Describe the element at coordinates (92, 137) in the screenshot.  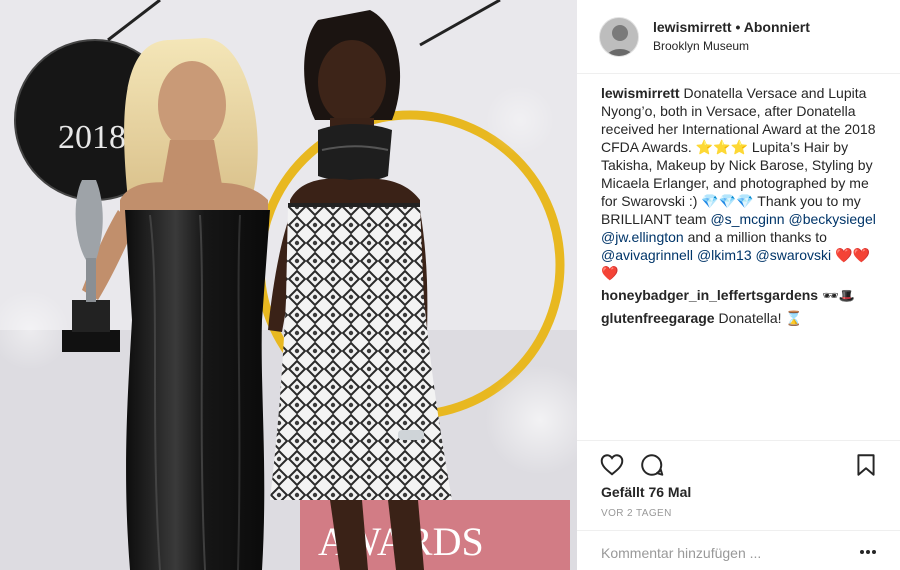
I see `year-text: 2018` at that location.